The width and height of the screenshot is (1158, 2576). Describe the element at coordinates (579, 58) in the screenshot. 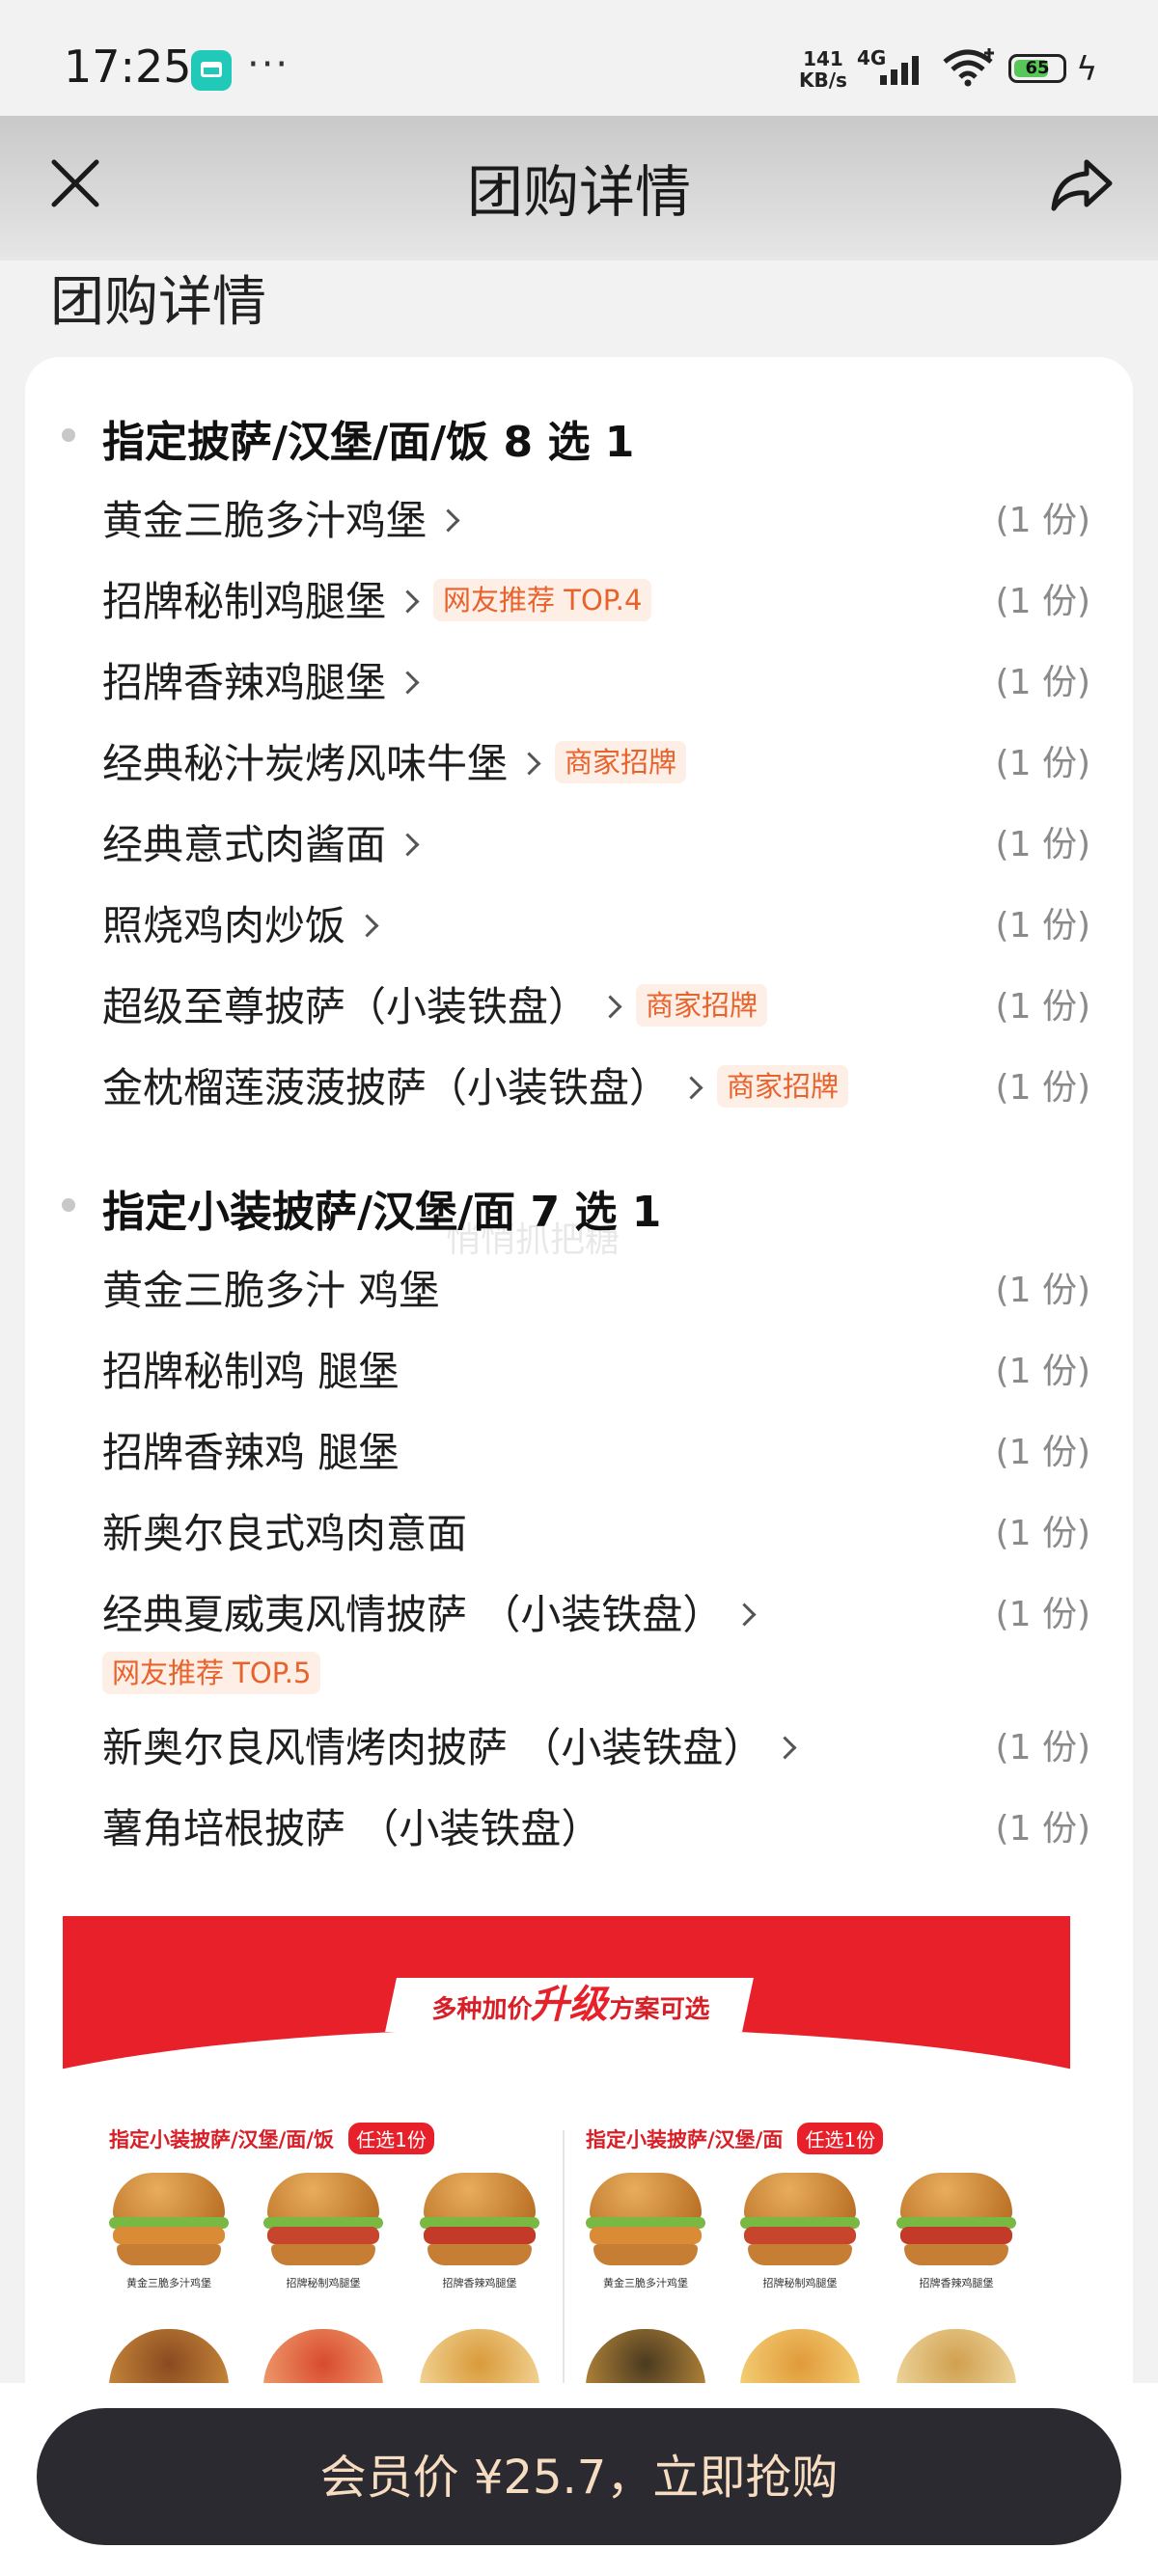

I see `status-bar: 17:25 ··· 141 KB/s 4G 65 ϟ` at that location.